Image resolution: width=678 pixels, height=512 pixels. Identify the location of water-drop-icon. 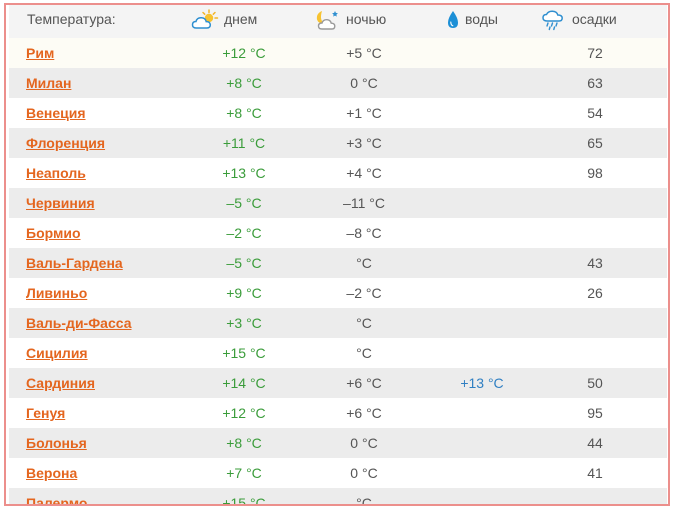
(453, 20).